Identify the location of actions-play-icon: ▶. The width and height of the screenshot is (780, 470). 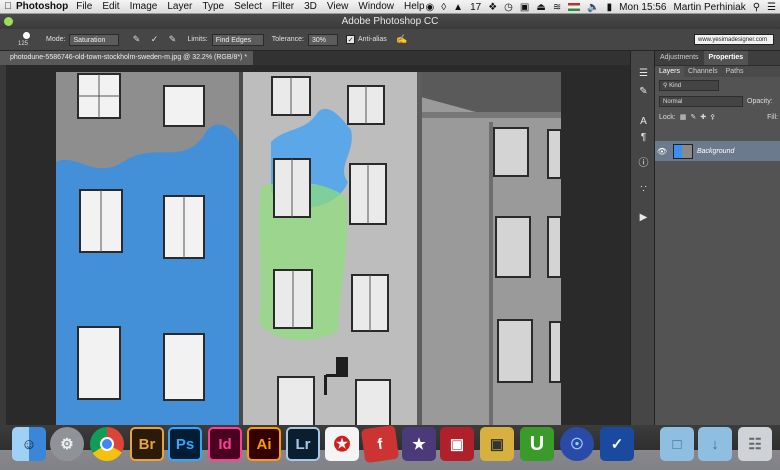
(643, 217).